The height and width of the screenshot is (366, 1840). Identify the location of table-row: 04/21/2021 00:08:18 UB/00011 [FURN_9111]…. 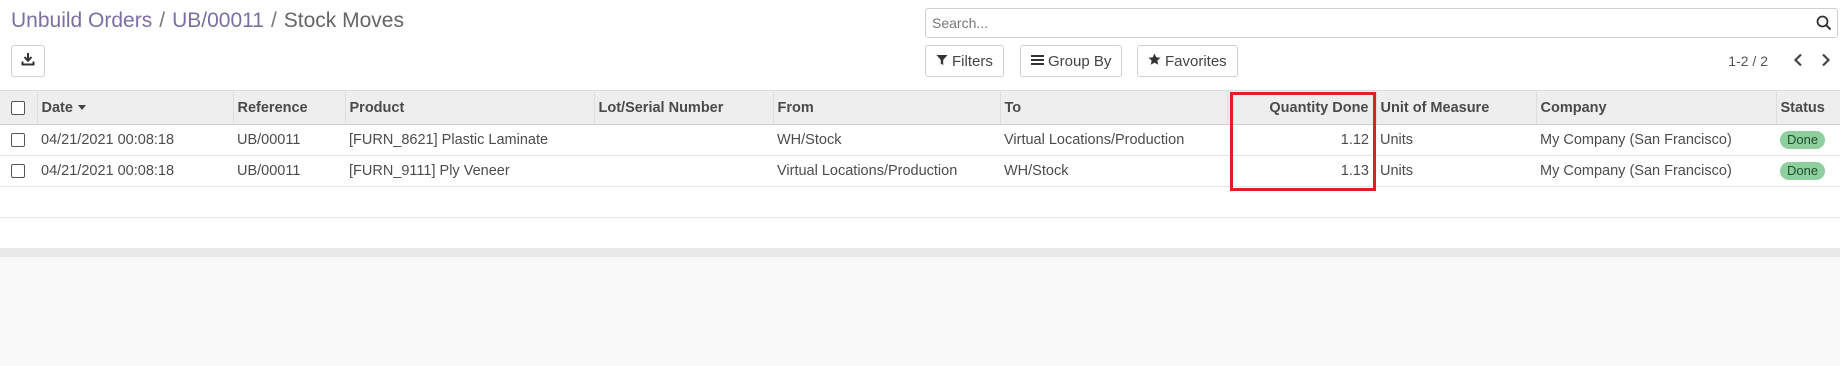
(920, 171).